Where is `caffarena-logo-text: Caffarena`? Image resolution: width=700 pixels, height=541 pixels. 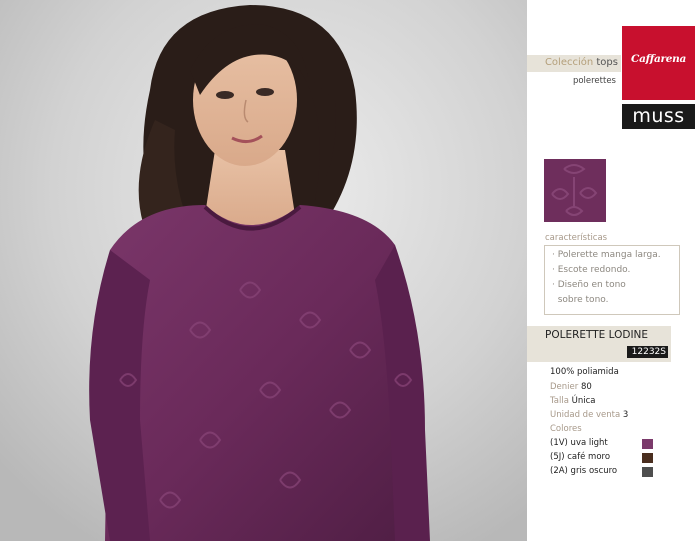 caffarena-logo-text: Caffarena is located at coordinates (658, 59).